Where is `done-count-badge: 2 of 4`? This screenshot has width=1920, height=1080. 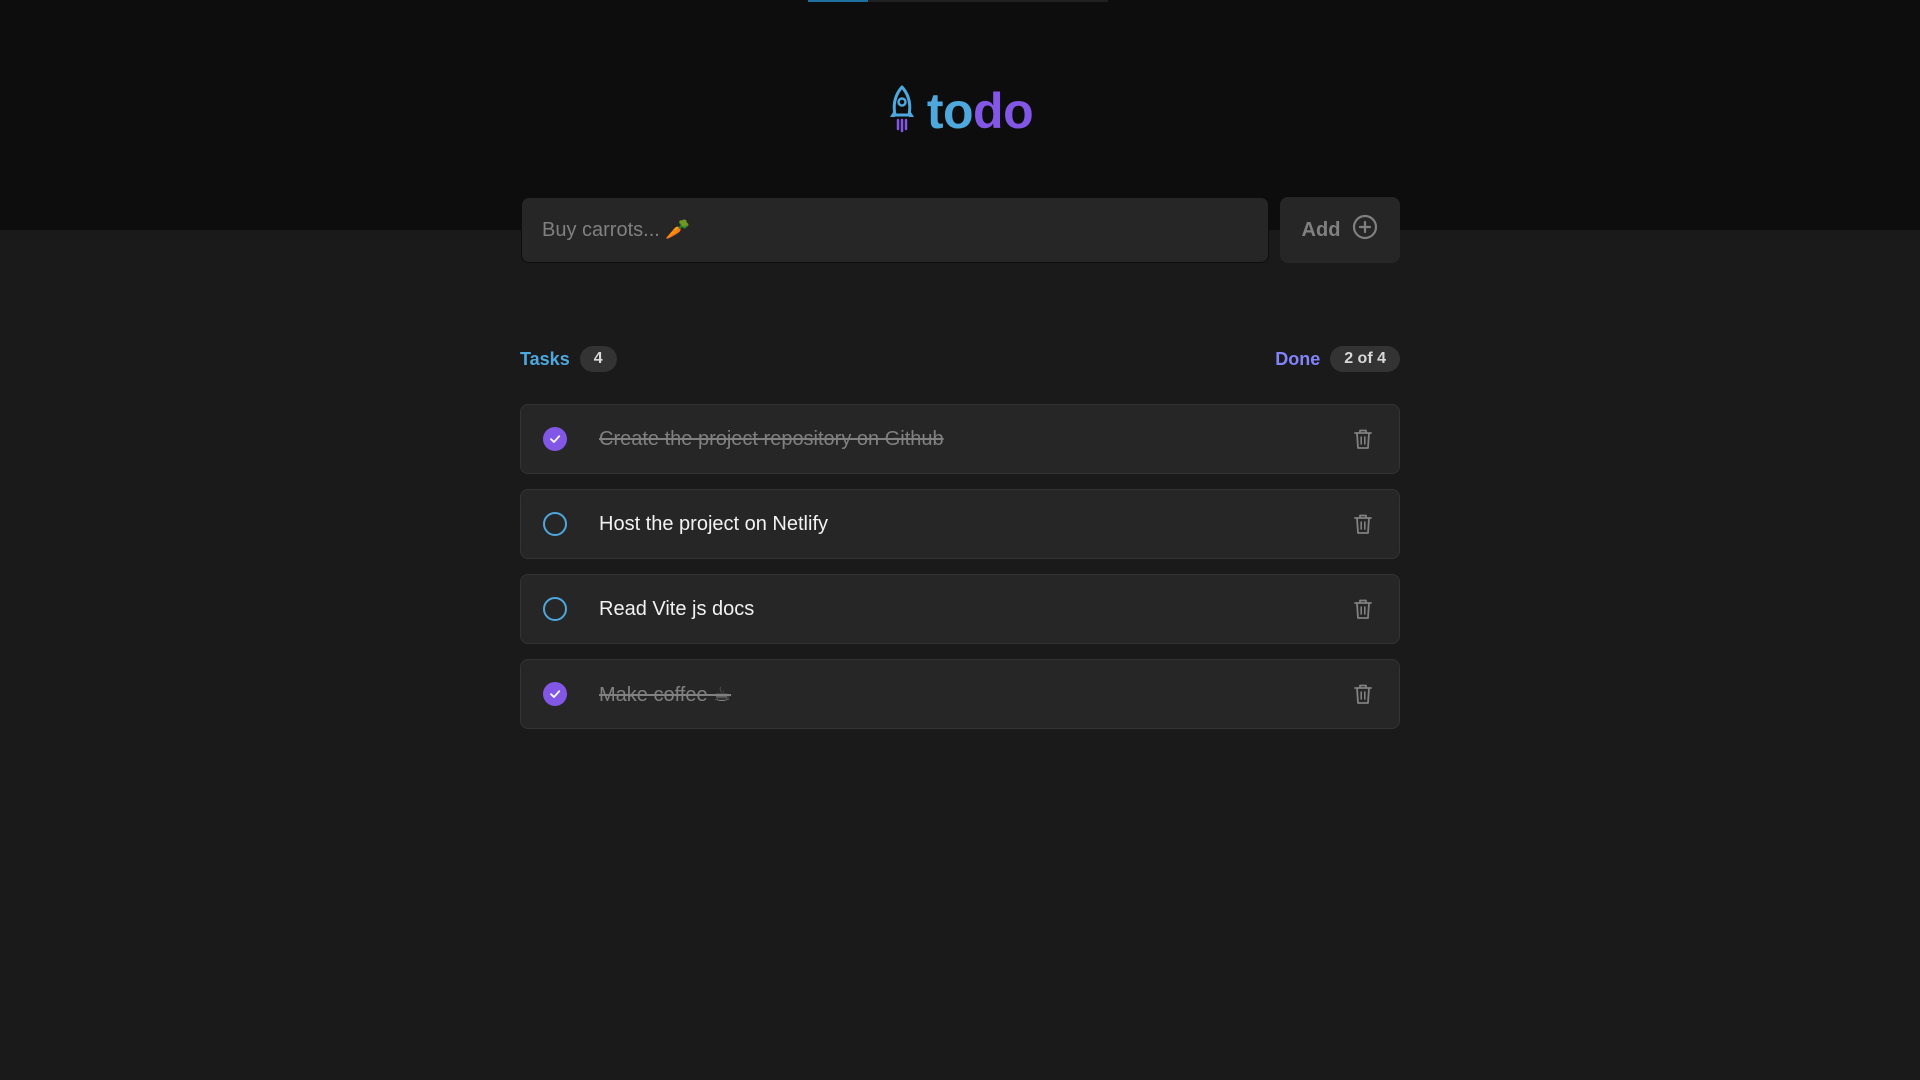
done-count-badge: 2 of 4 is located at coordinates (1365, 359).